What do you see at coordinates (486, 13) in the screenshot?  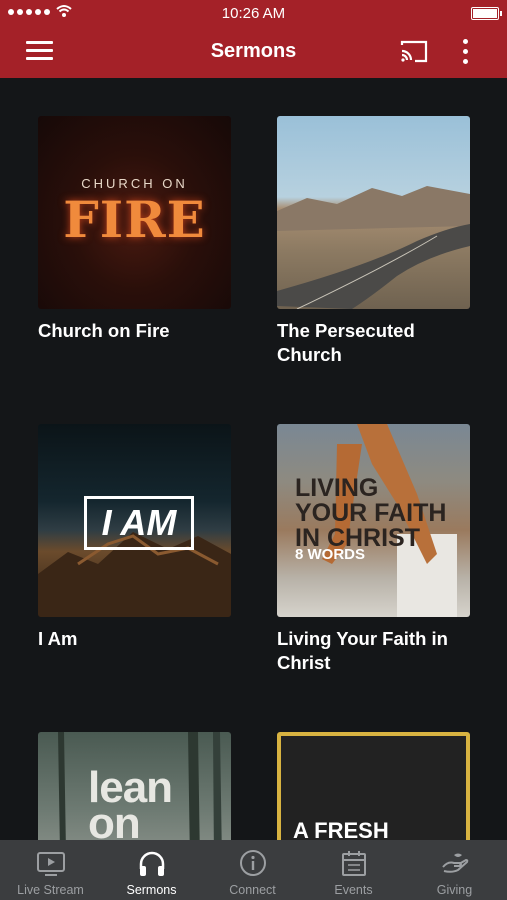 I see `battery-icon` at bounding box center [486, 13].